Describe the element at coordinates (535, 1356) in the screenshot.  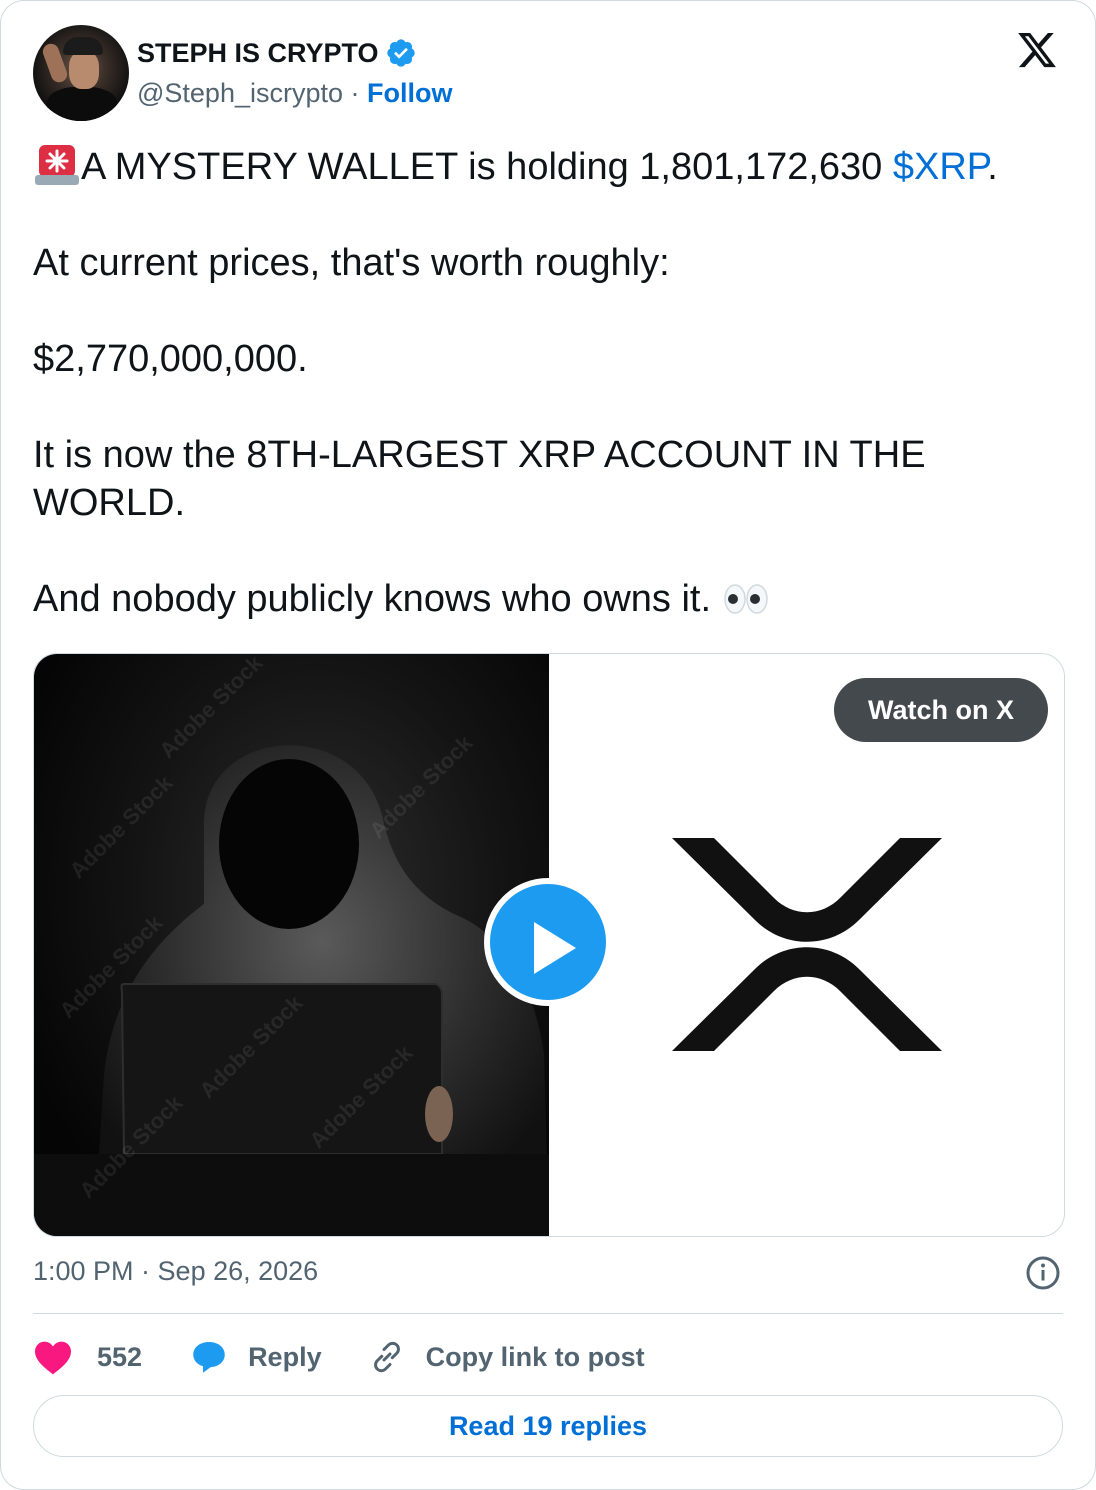
I see `copy-link-label: Copy link to post` at that location.